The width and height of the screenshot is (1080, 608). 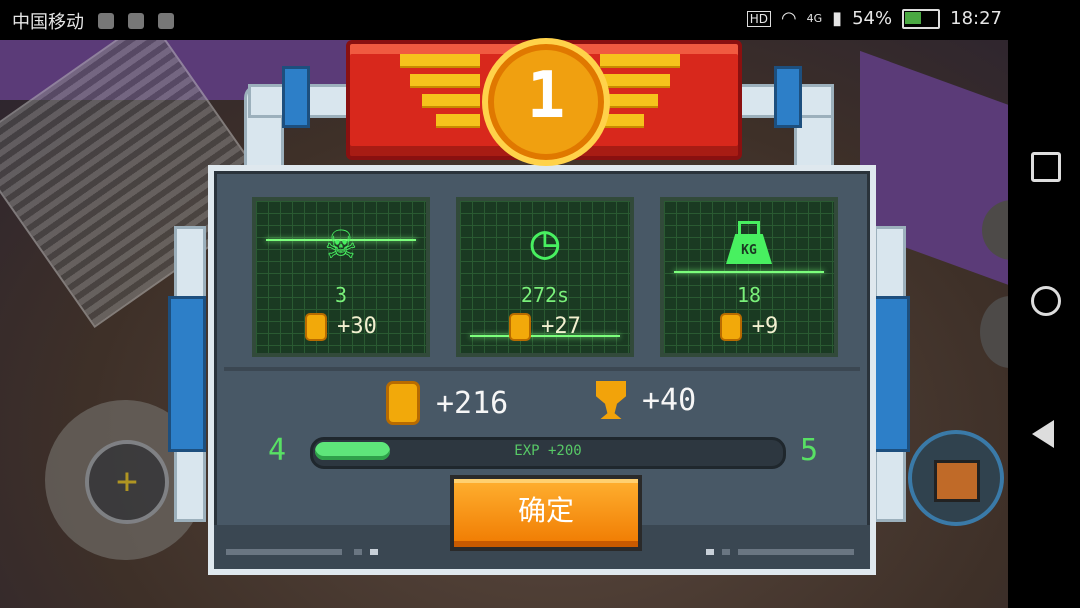 I want to click on time-card: ◷ 272s +27, so click(x=545, y=277).